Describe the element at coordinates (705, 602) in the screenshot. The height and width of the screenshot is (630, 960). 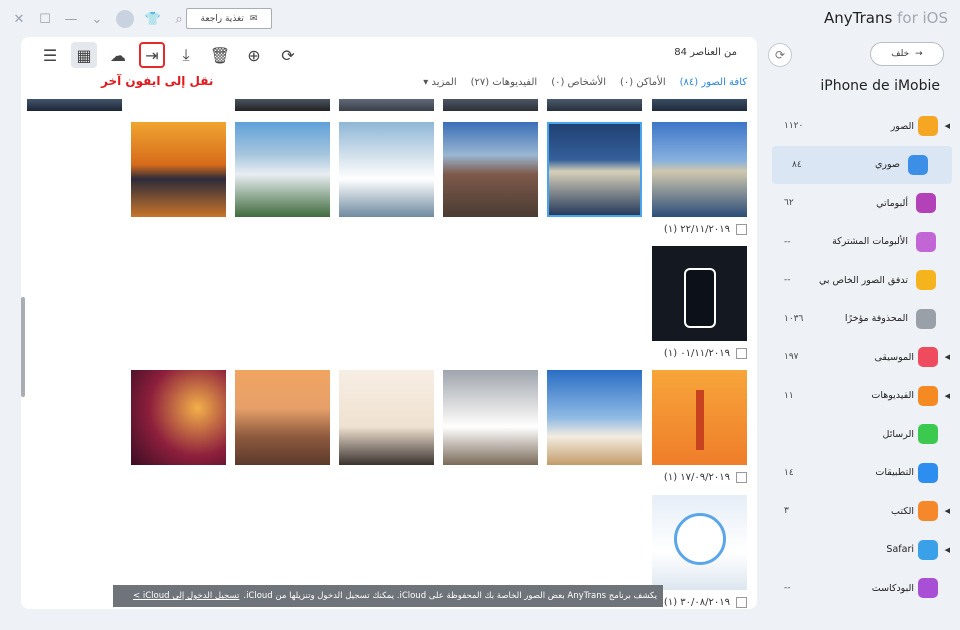
I see `date-row: (١) ٣٠/٠٨/٢٠١٩` at that location.